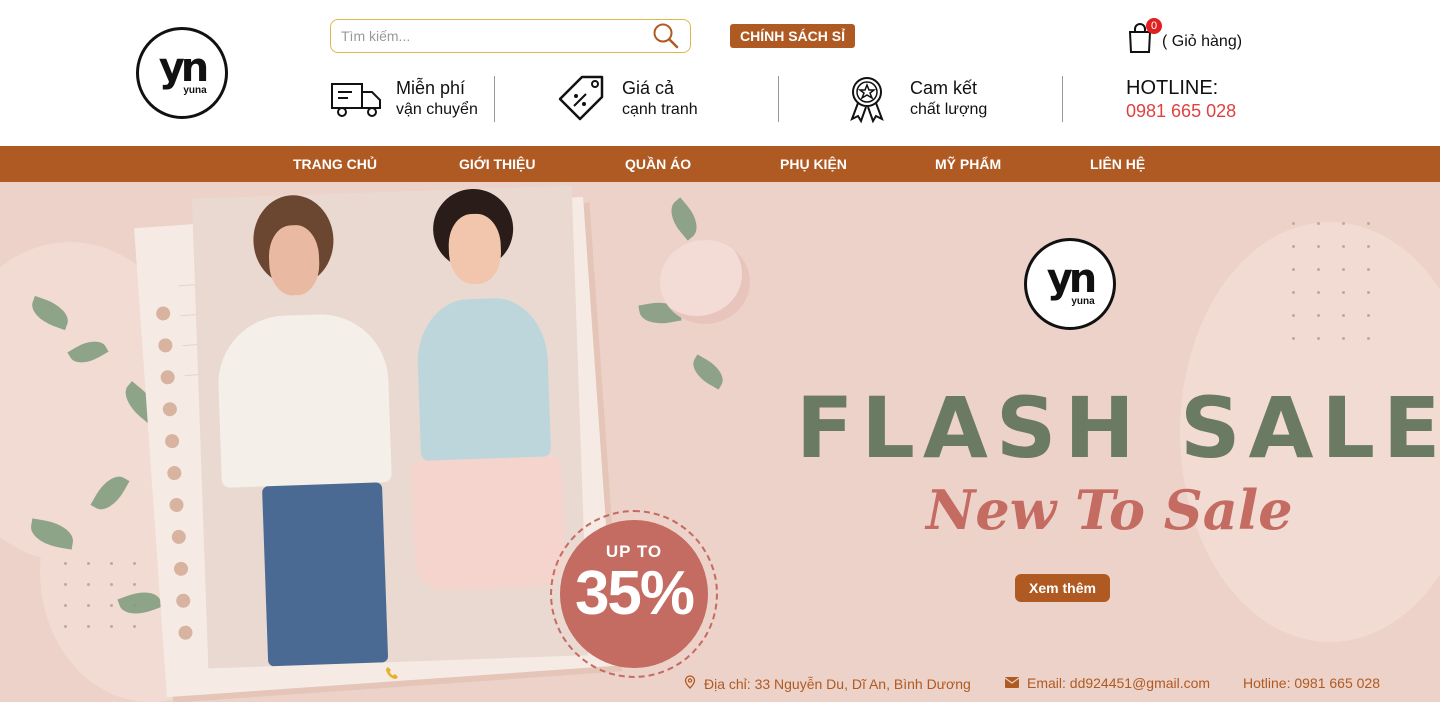 The width and height of the screenshot is (1440, 702). I want to click on hotline-number: 0981 665 028, so click(1181, 111).